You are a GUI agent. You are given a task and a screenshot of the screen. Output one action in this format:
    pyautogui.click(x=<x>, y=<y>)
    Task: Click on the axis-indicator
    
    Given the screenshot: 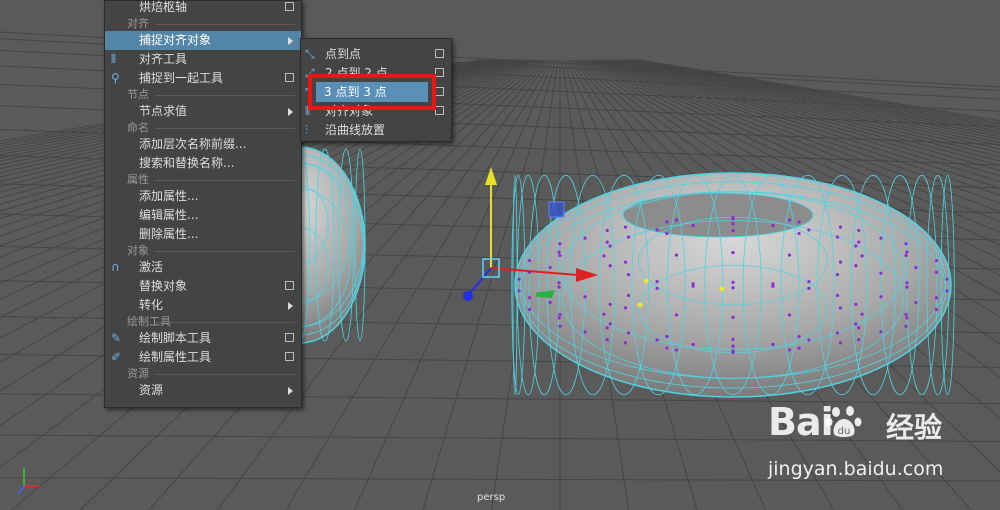 What is the action you would take?
    pyautogui.click(x=28, y=481)
    